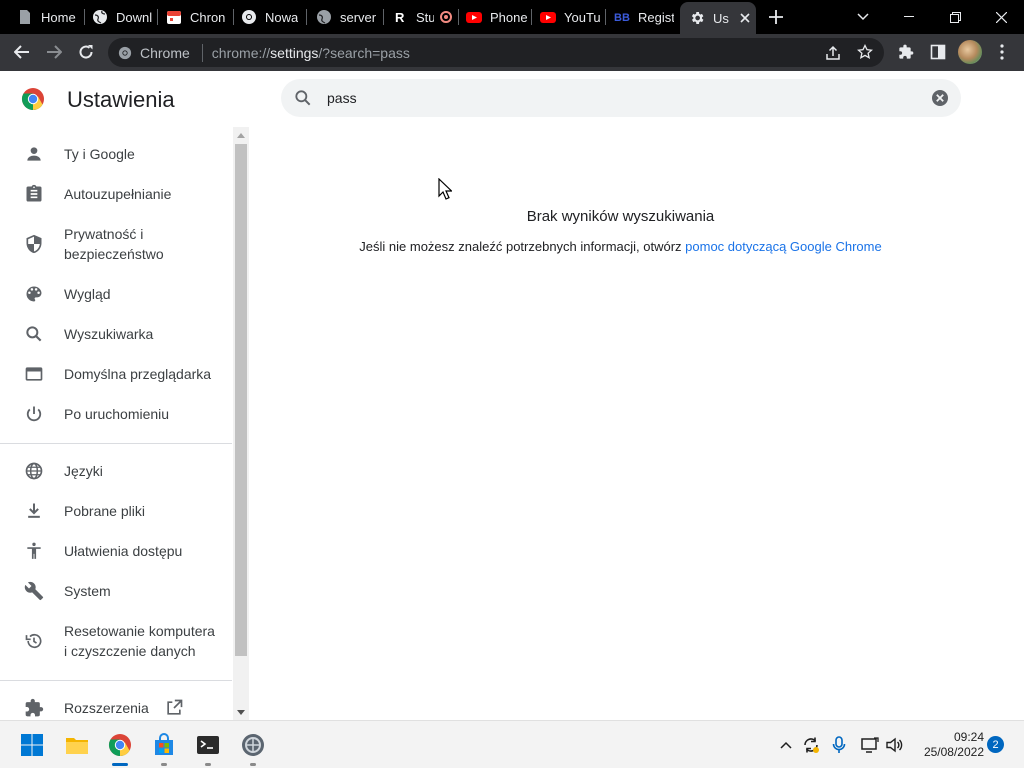 This screenshot has height=768, width=1024. I want to click on scrollbar-thumb, so click(241, 400).